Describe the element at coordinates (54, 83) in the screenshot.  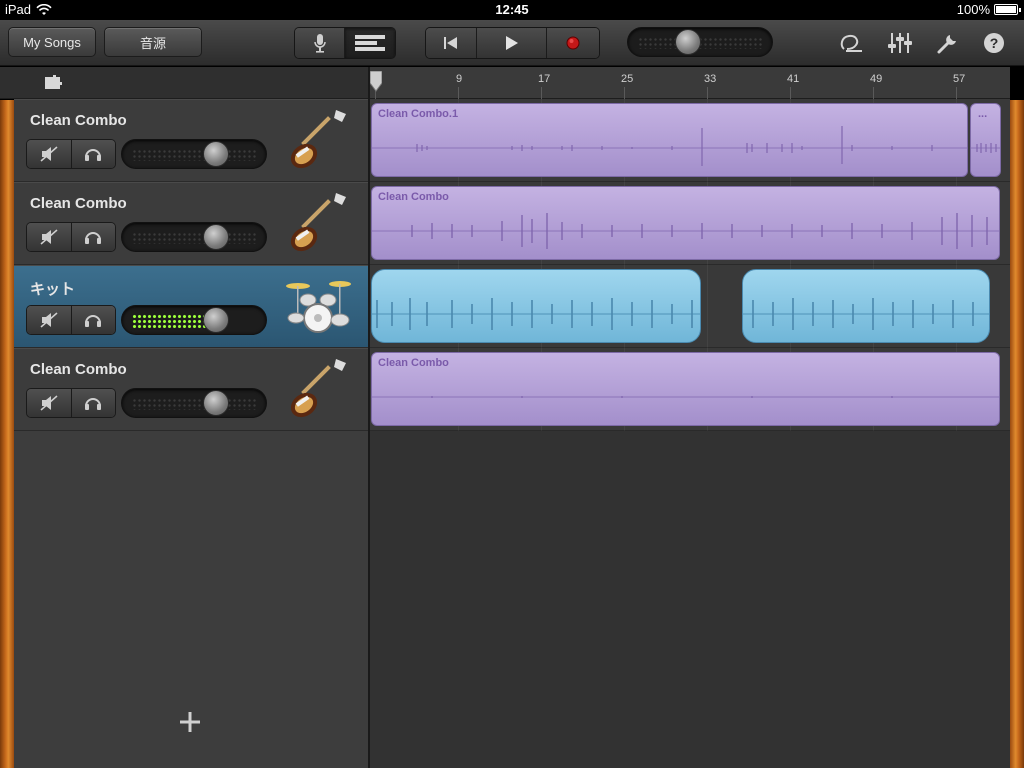
I see `puzzle-icon` at that location.